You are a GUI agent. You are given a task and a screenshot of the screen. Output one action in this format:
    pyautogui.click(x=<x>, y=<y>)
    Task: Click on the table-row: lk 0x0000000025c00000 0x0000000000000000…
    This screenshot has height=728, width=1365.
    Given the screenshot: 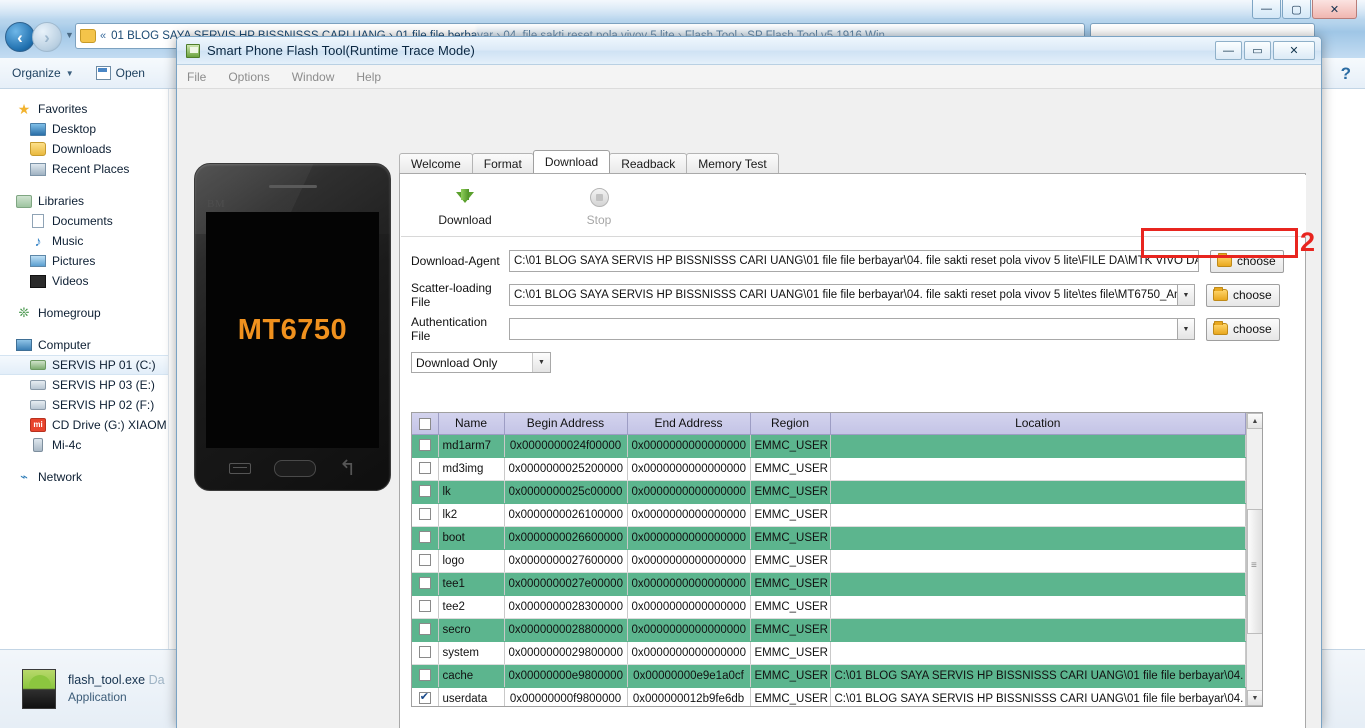 What is the action you would take?
    pyautogui.click(x=829, y=492)
    